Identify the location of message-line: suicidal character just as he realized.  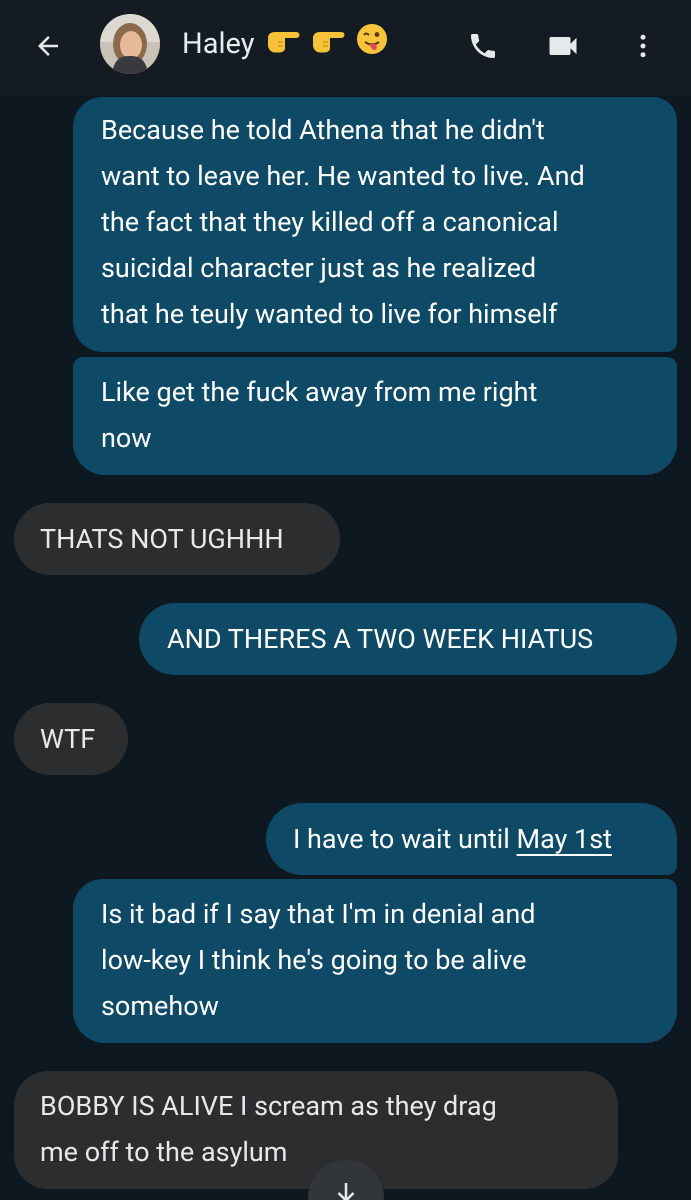
(319, 268).